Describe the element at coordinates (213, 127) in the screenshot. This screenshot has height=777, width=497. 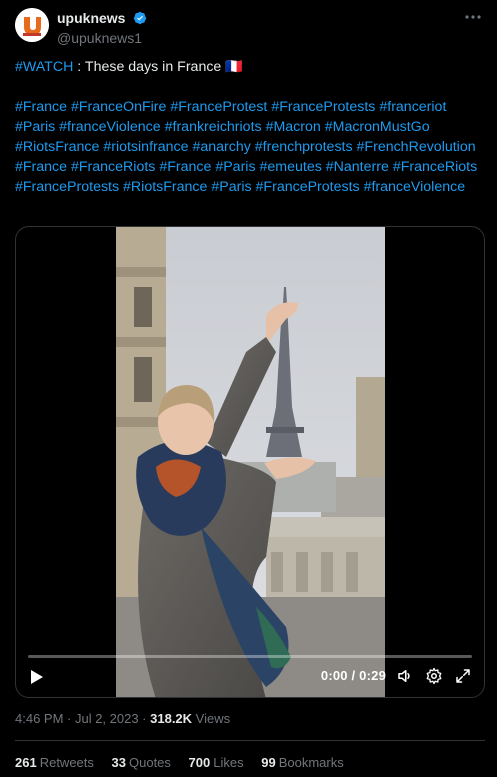
I see `hashtag-link: #frankreichriots` at that location.